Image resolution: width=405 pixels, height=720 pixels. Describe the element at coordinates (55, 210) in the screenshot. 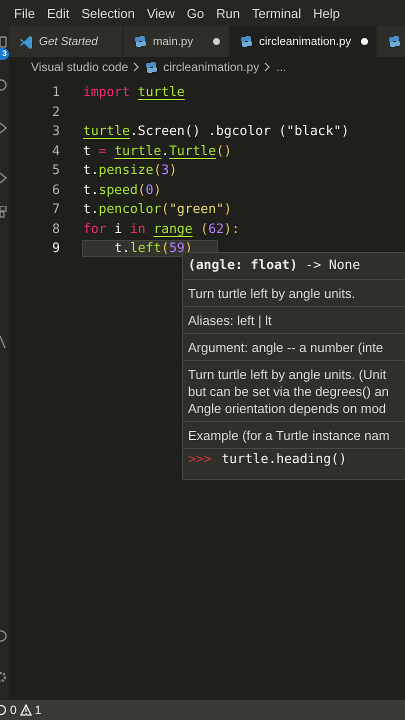

I see `line-number: 7` at that location.